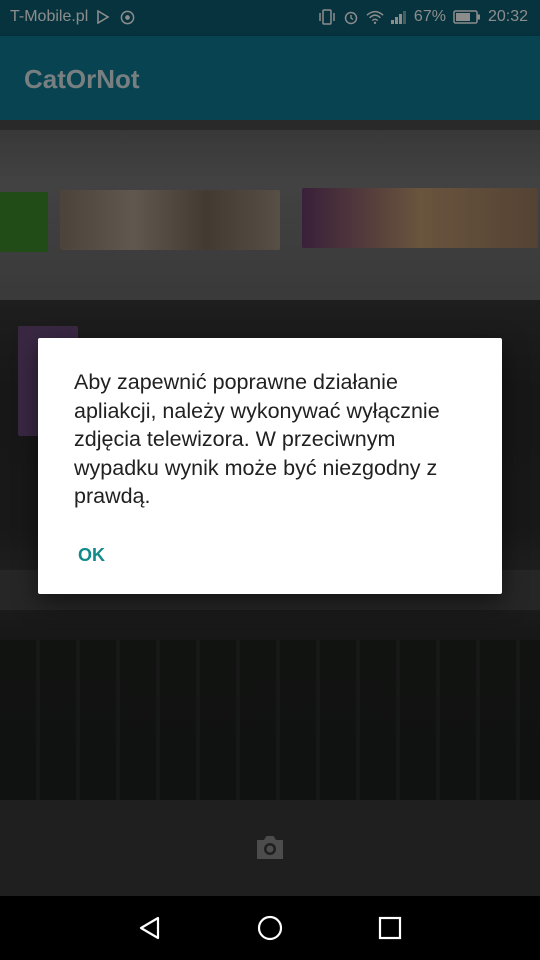 The height and width of the screenshot is (960, 540). What do you see at coordinates (150, 928) in the screenshot?
I see `back-icon` at bounding box center [150, 928].